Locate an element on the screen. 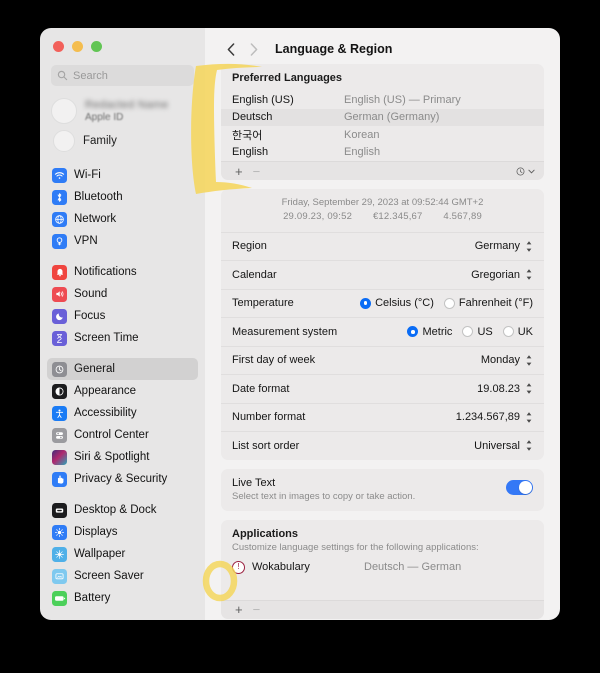  region-popup: Germany is located at coordinates (504, 246).